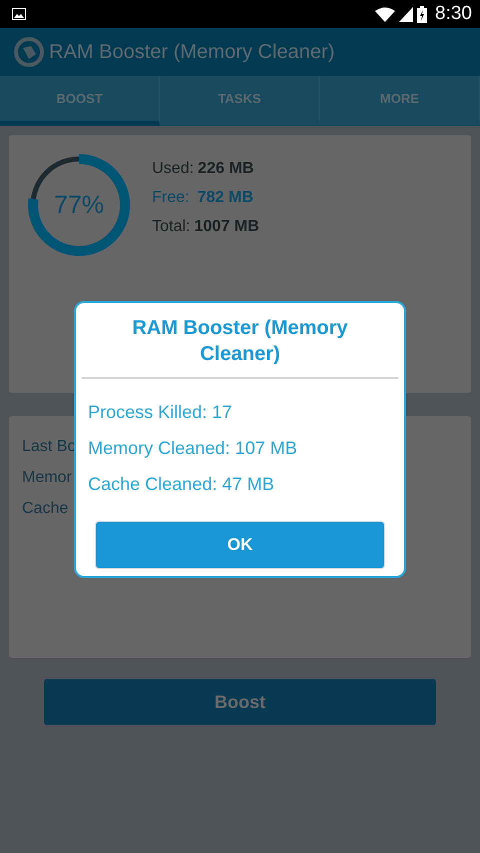 The height and width of the screenshot is (853, 480). What do you see at coordinates (422, 14) in the screenshot?
I see `battery-icon` at bounding box center [422, 14].